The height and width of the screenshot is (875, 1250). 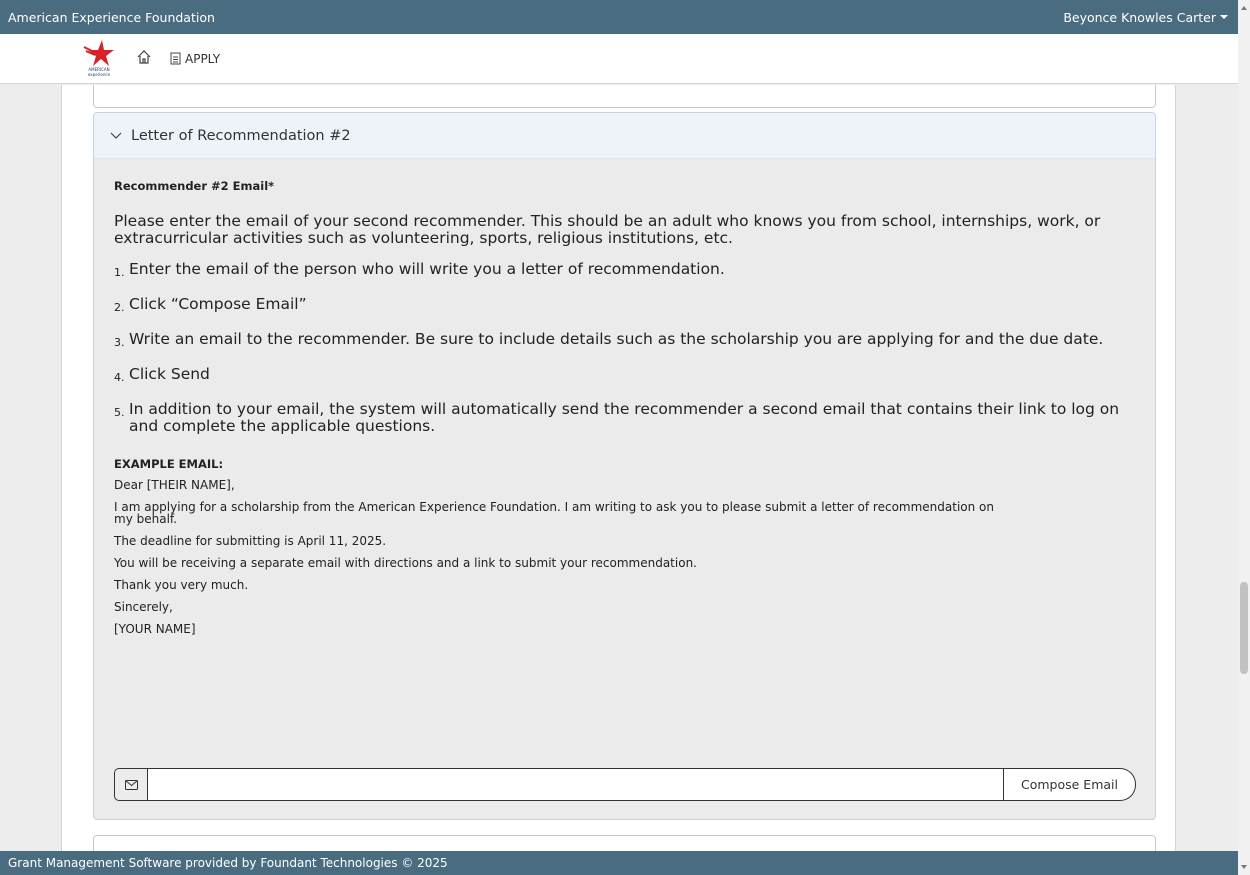 I want to click on scroll-up-icon, so click(x=1244, y=8).